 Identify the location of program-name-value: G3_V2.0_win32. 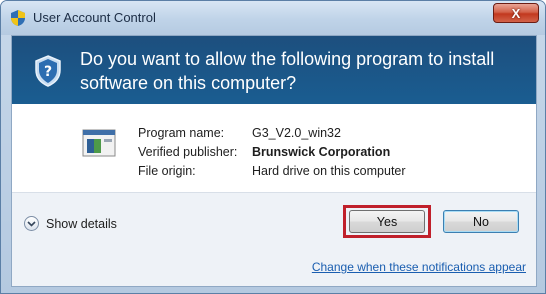
(296, 133).